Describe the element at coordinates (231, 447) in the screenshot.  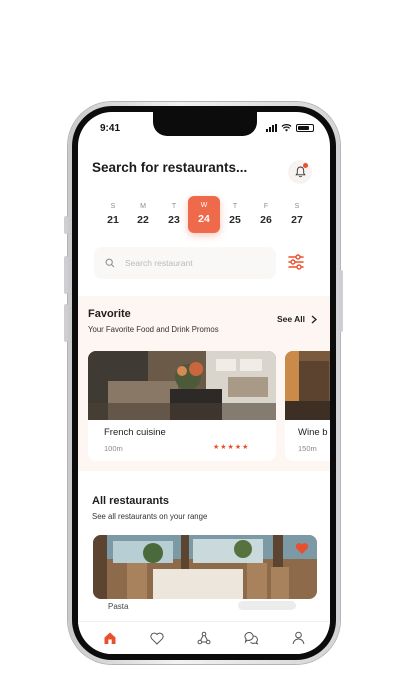
I see `rating-stars: ★★★★★` at that location.